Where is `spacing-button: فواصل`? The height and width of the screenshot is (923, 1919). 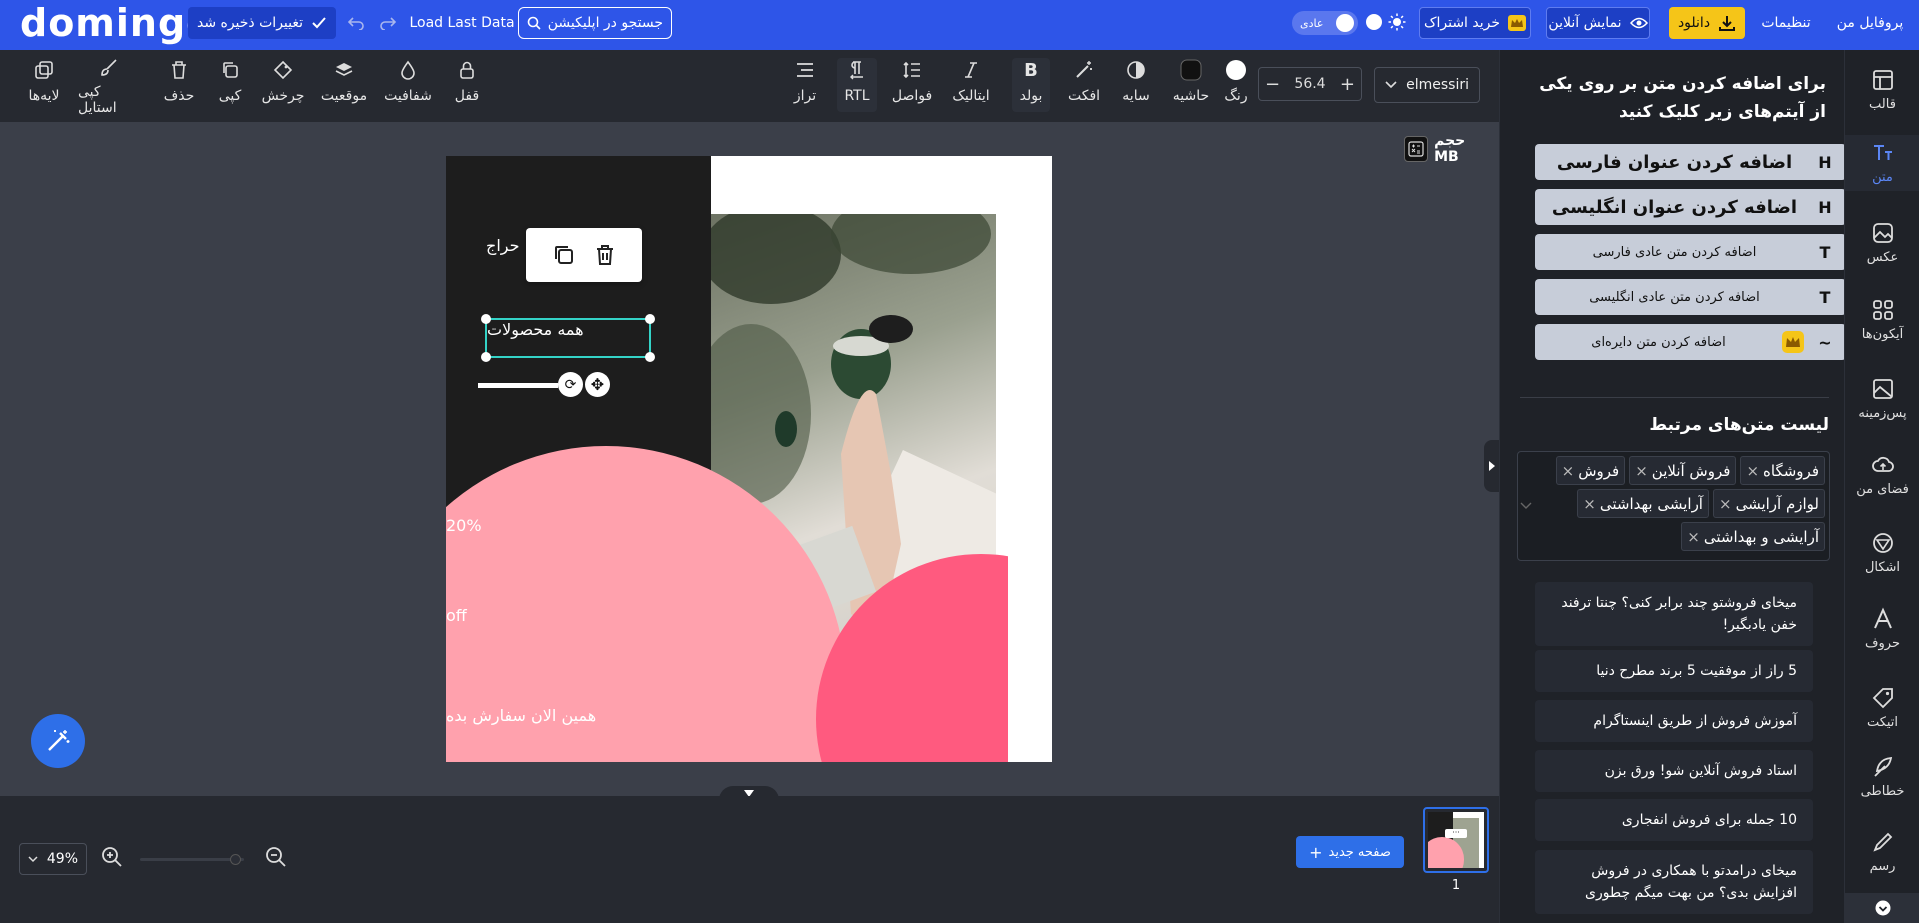 spacing-button: فواصل is located at coordinates (912, 86).